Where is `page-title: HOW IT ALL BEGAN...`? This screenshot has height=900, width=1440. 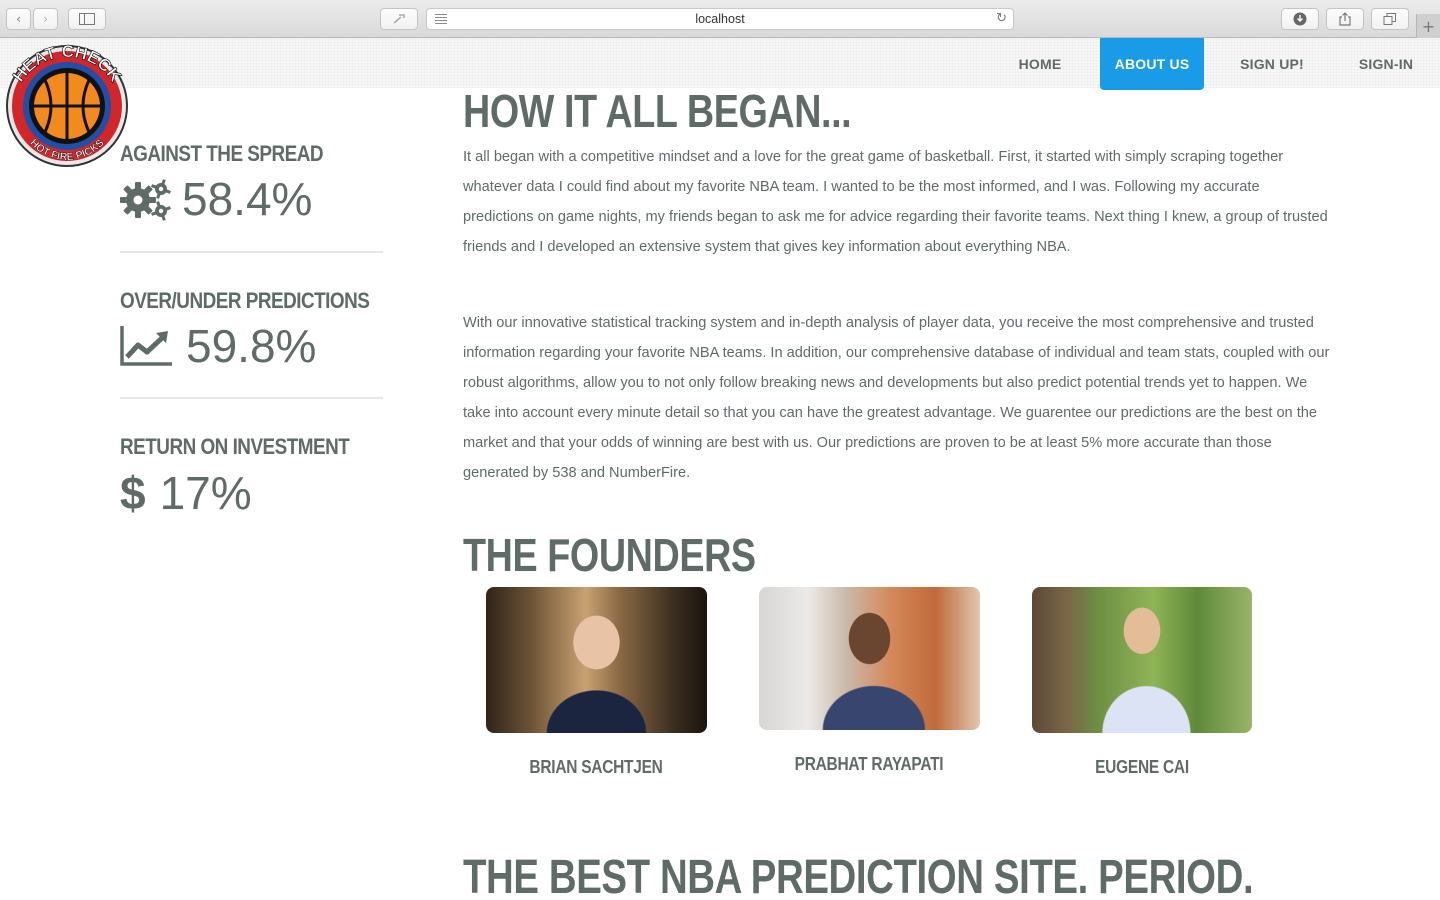 page-title: HOW IT ALL BEGAN... is located at coordinates (657, 111).